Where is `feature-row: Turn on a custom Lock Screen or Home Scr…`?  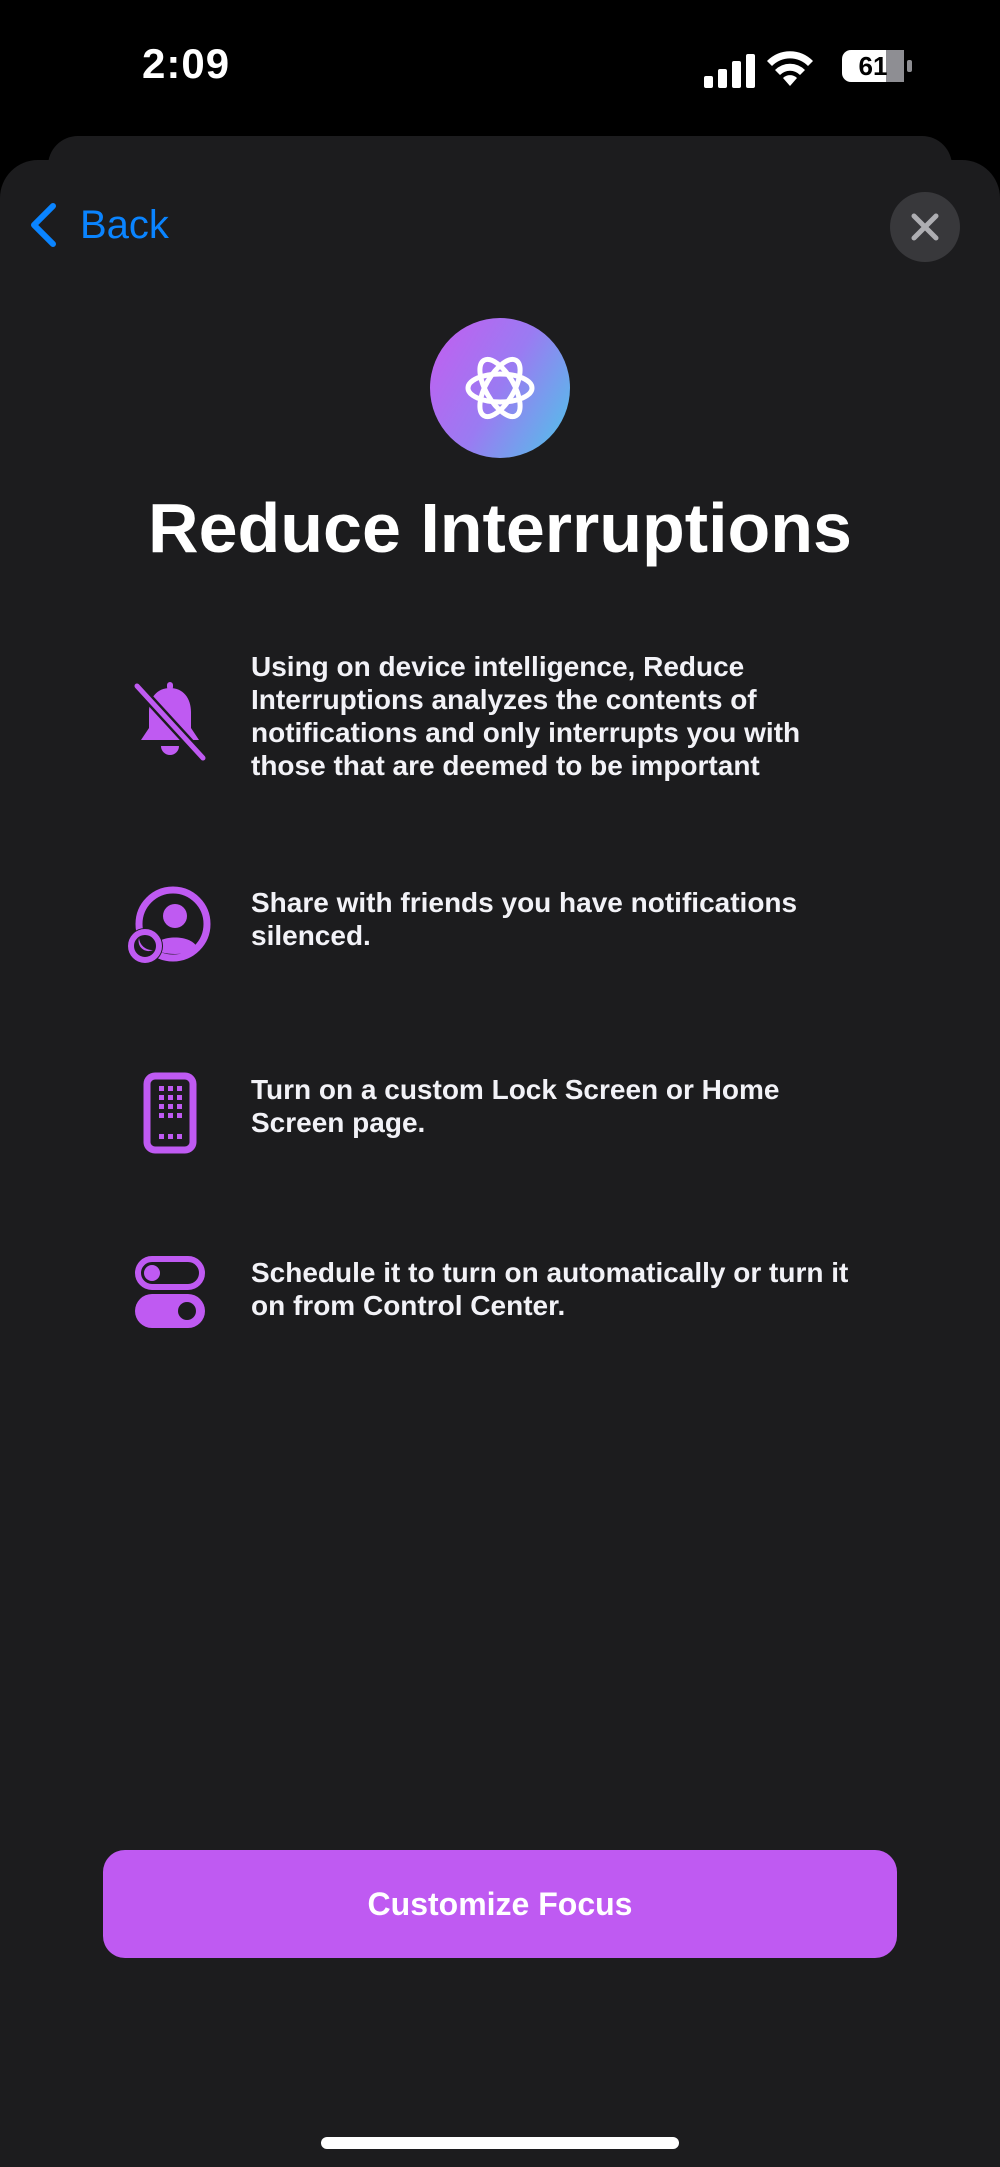 feature-row: Turn on a custom Lock Screen or Home Scr… is located at coordinates (500, 1113).